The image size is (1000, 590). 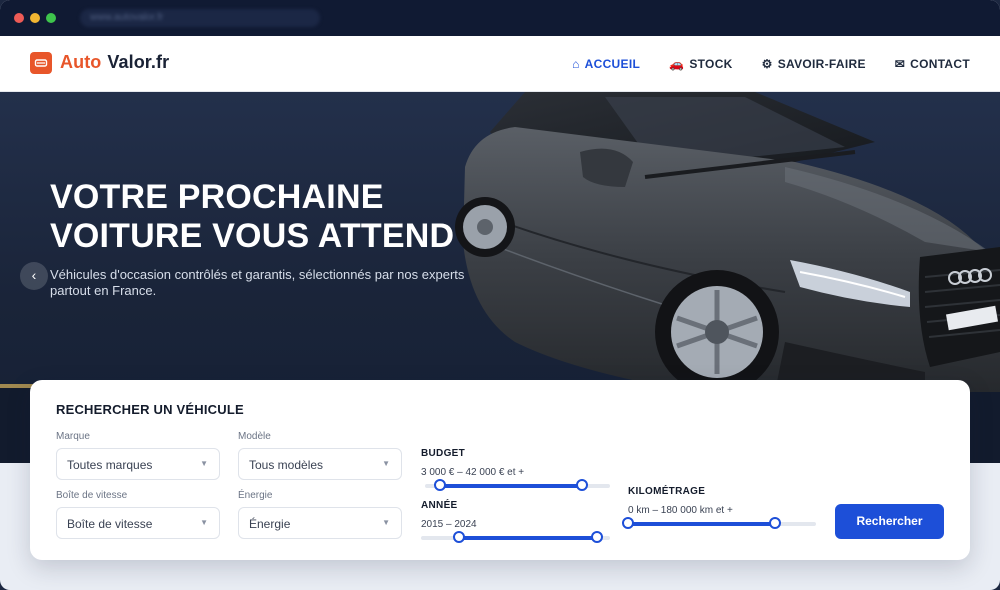 I want to click on logo-part-valor: Valor.fr, so click(x=138, y=62).